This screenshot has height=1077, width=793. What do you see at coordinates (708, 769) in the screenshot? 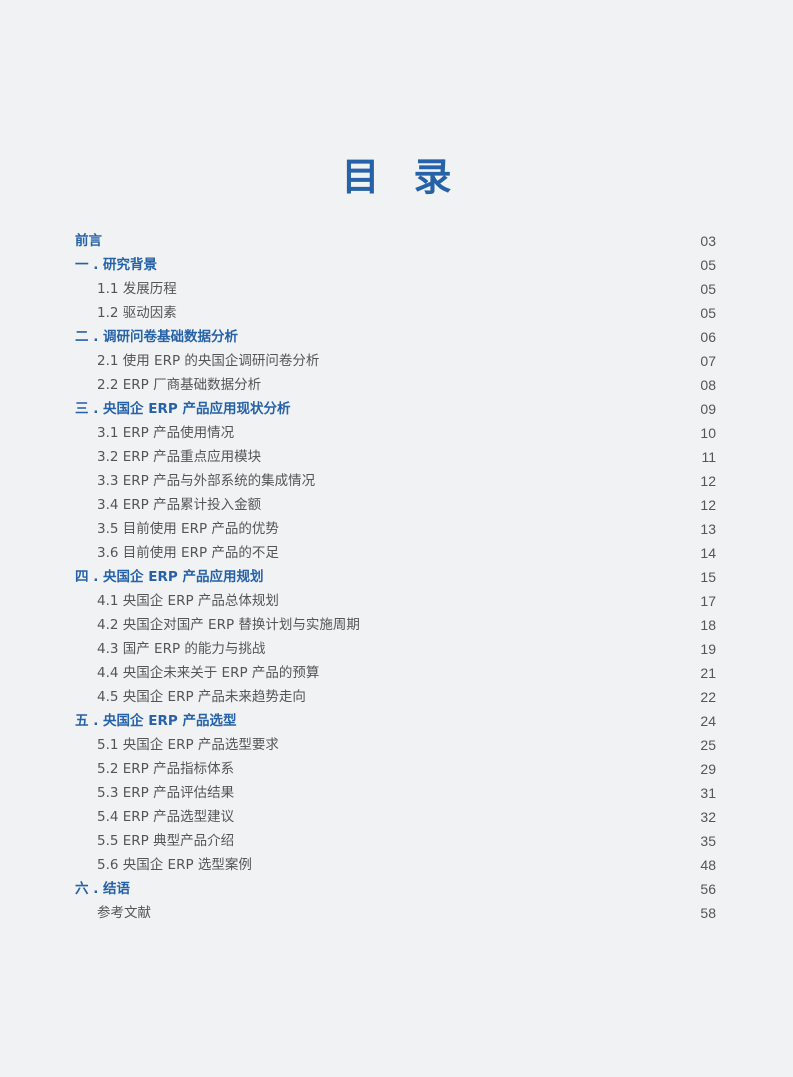
I see `toc-entry-page-number: 29` at bounding box center [708, 769].